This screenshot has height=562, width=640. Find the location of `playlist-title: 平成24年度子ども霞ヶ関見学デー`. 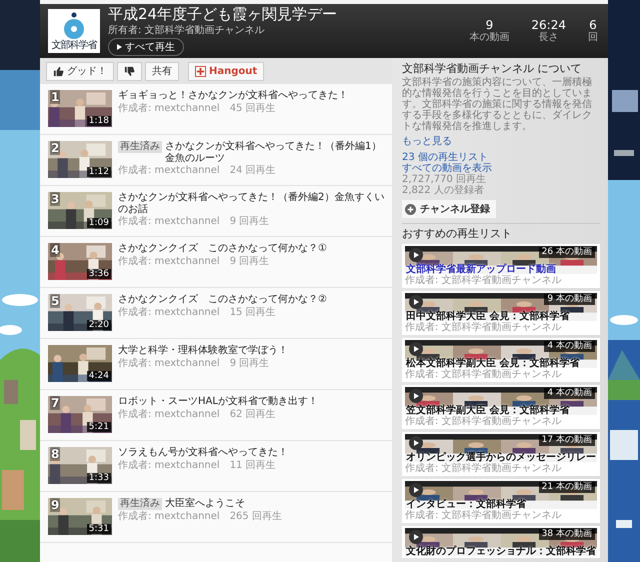

playlist-title: 平成24年度子ども霞ヶ関見学デー is located at coordinates (223, 14).